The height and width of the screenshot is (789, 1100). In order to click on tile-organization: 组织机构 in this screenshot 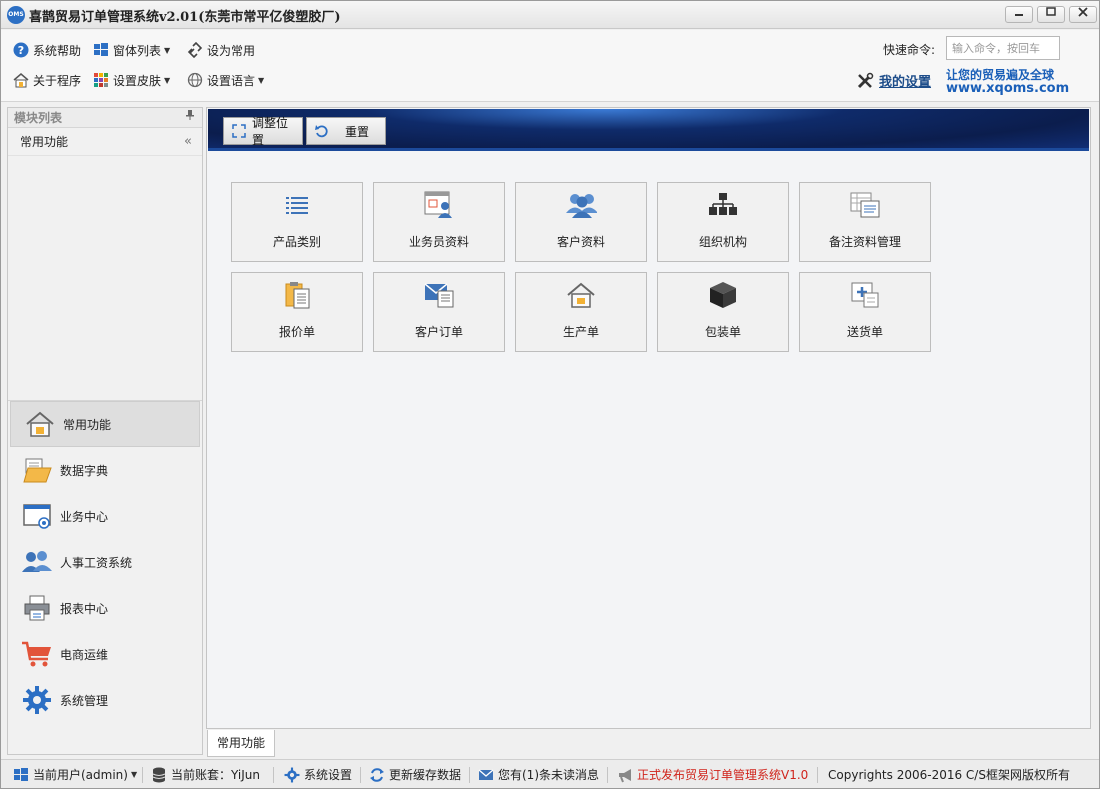, I will do `click(723, 222)`.